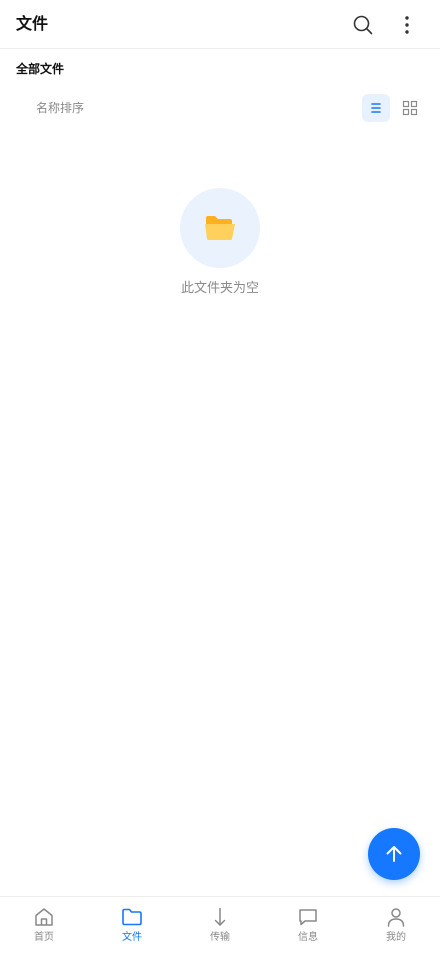 The image size is (440, 956). I want to click on home-icon, so click(44, 917).